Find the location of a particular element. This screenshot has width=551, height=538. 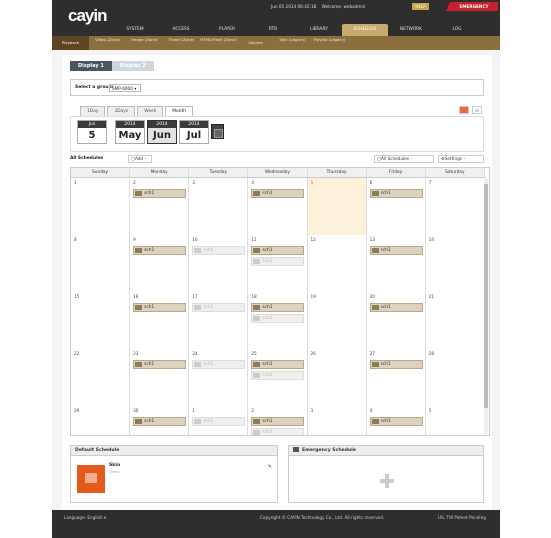

calendar-day-cell: 21 is located at coordinates (455, 320).